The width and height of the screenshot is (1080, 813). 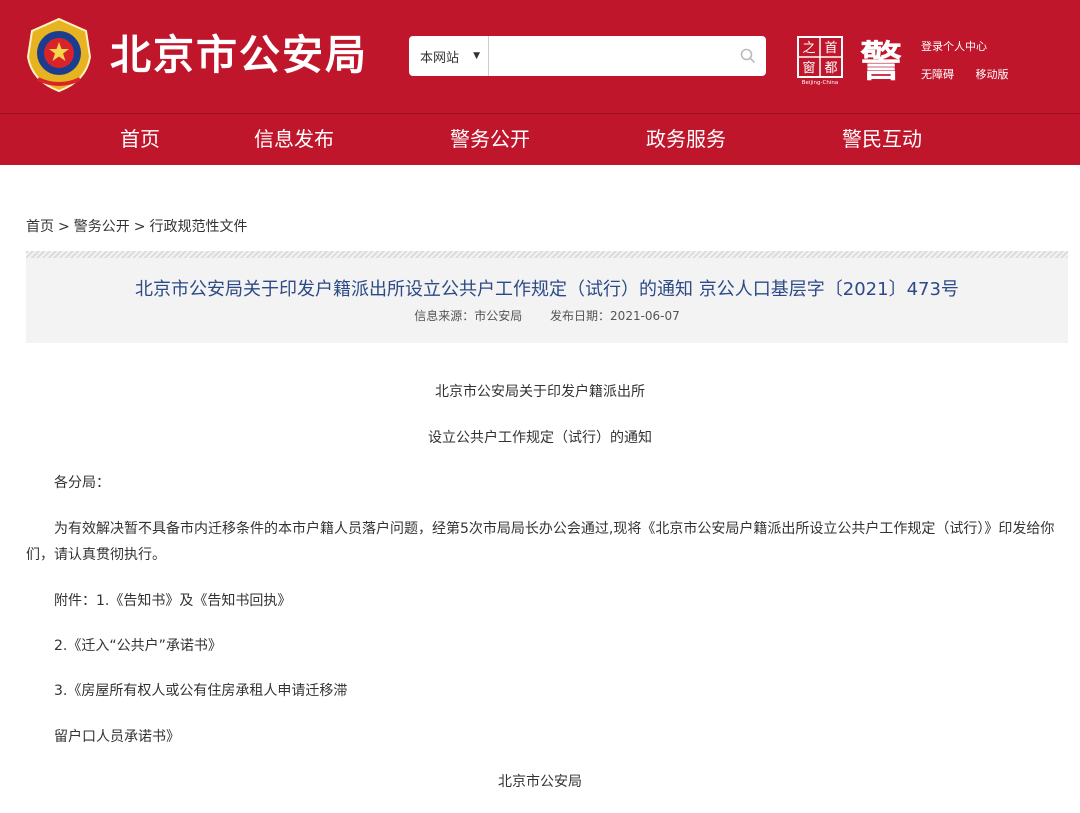 I want to click on attachment-1: 附件：1.《告知书》及《告知书回执》, so click(x=173, y=601).